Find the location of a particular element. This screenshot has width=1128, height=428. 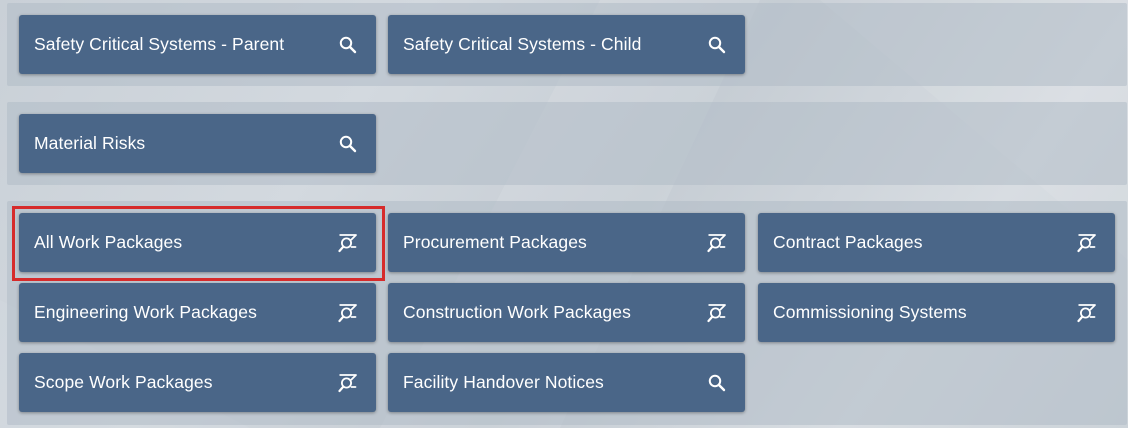

tile-label: Commissioning Systems is located at coordinates (870, 312).